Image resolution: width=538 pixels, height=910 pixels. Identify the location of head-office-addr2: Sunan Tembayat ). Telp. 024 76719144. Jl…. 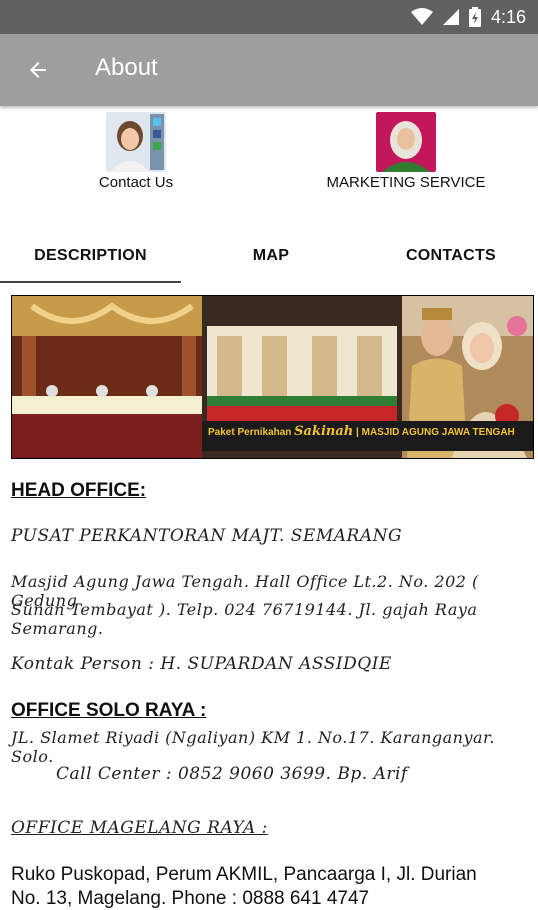
(244, 619).